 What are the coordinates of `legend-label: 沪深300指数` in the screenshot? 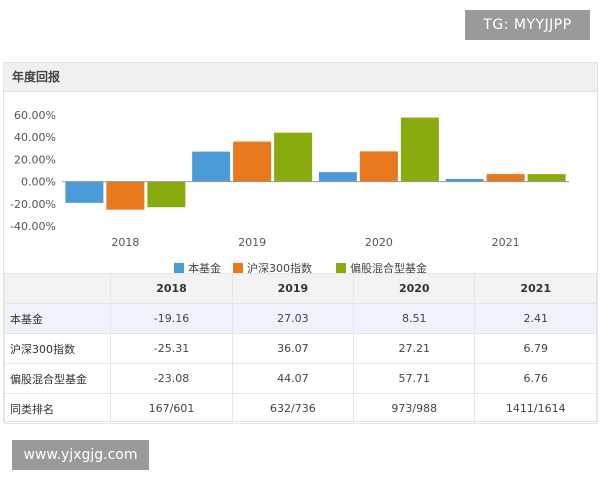 It's located at (279, 267).